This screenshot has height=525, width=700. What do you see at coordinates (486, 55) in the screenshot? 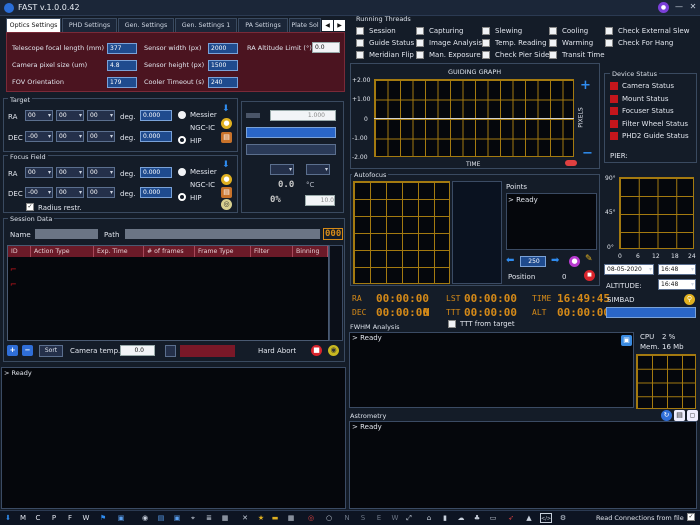
I see `thread-check-pier-side-checkbox` at bounding box center [486, 55].